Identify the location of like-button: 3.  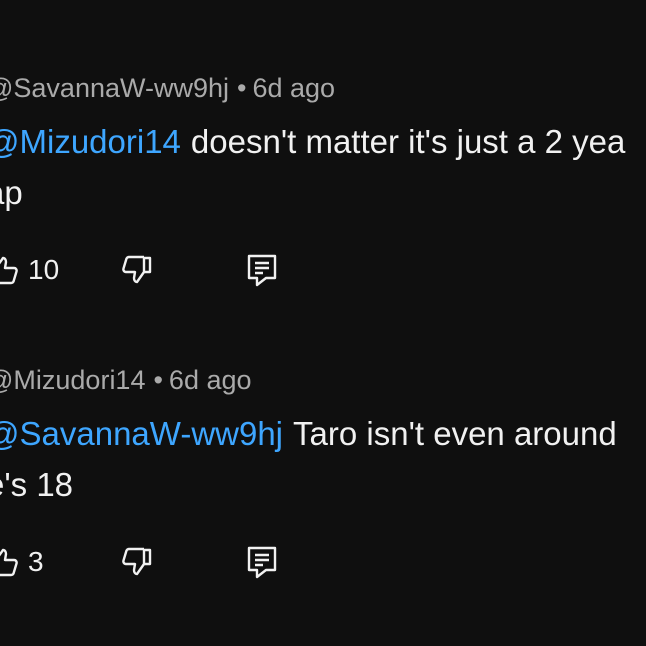
(59, 562).